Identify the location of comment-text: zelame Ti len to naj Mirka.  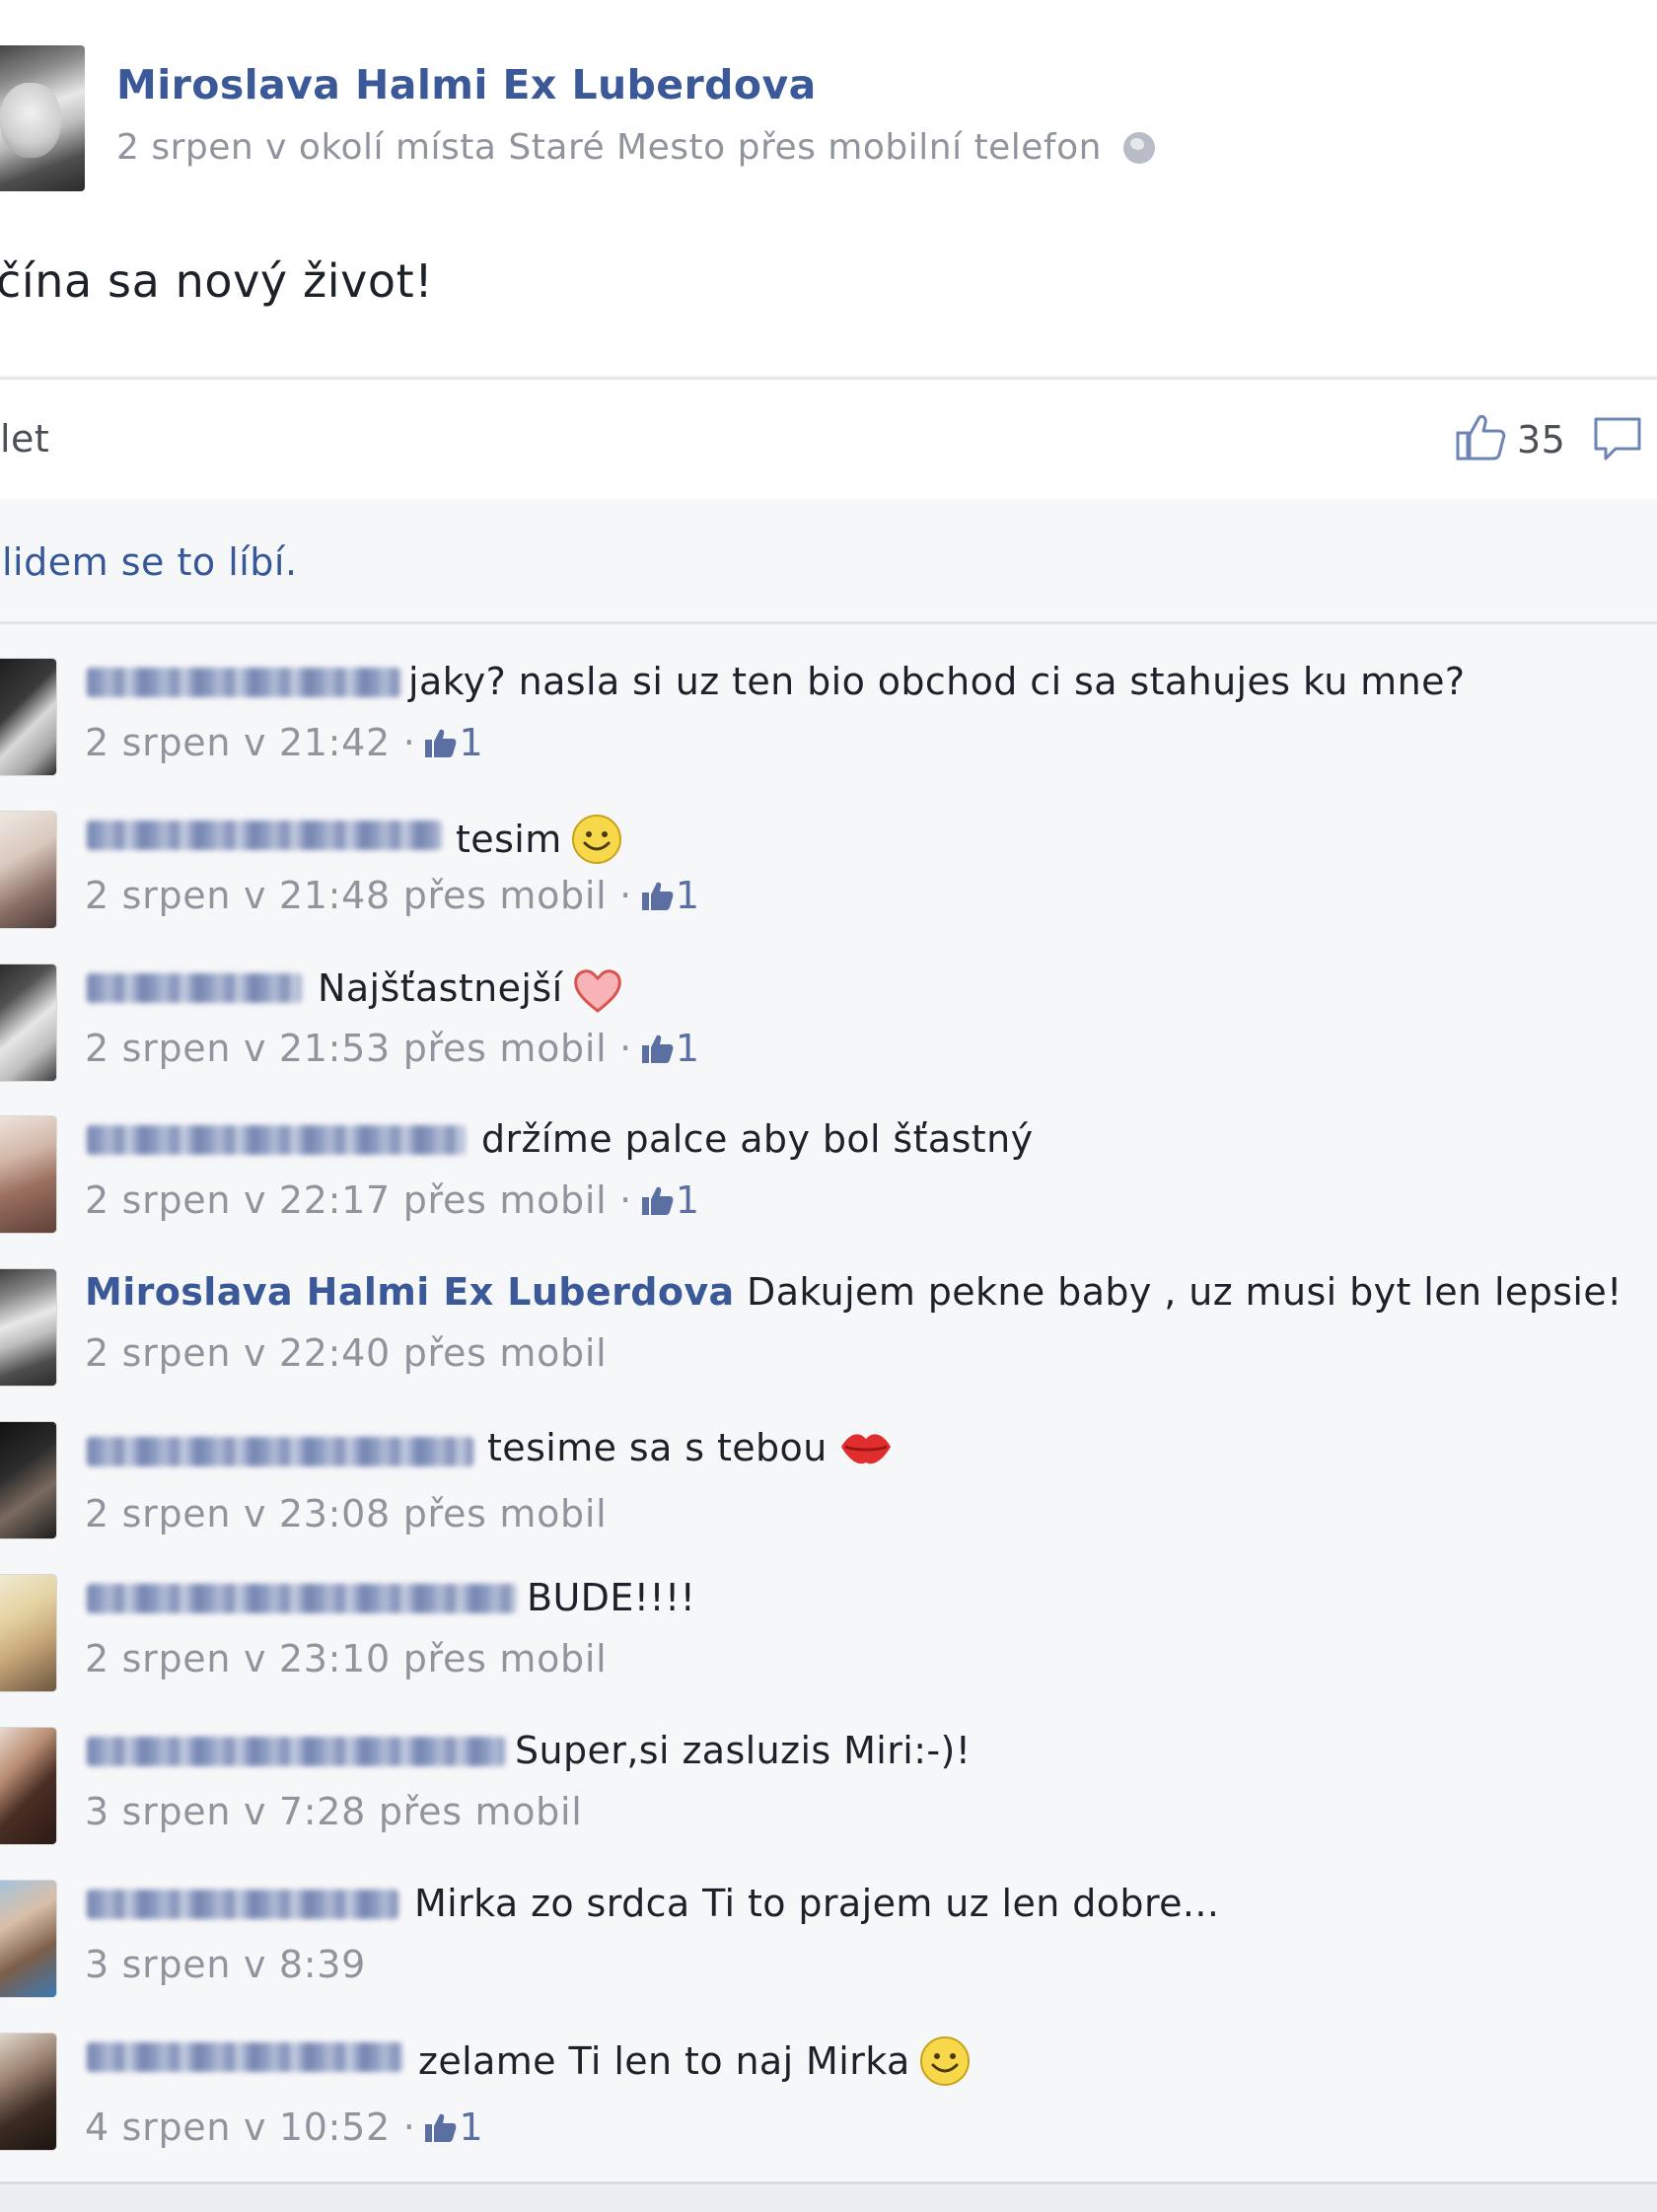
(695, 2061).